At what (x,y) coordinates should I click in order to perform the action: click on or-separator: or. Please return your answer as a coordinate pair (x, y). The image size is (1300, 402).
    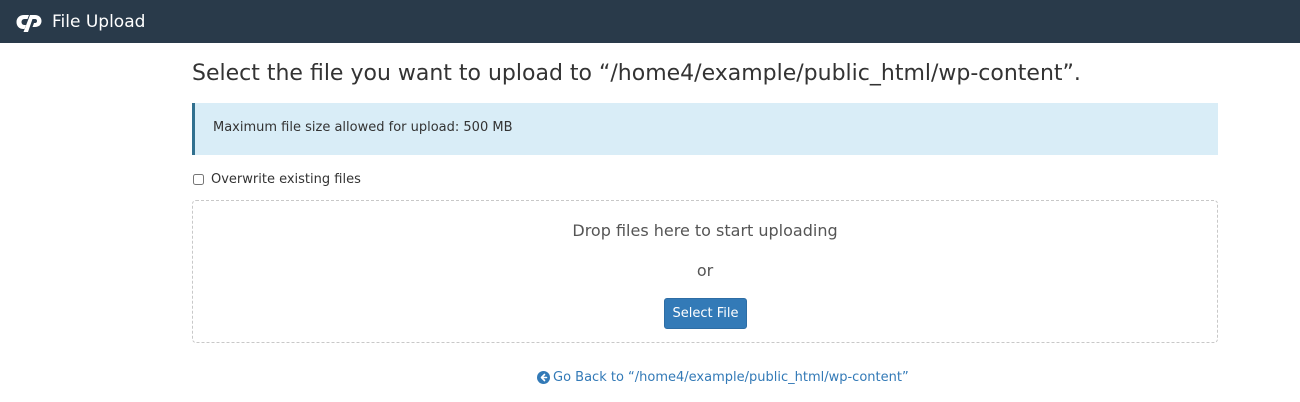
    Looking at the image, I should click on (705, 270).